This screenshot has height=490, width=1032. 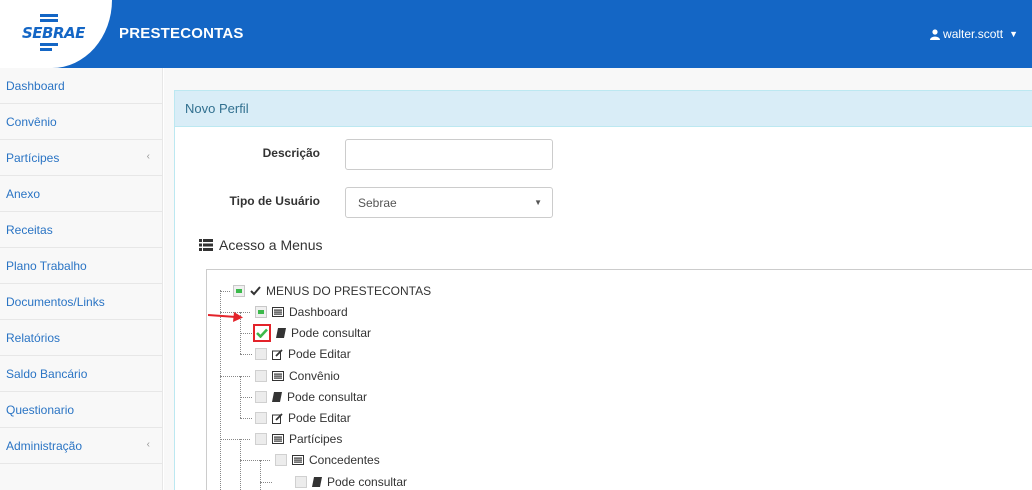 I want to click on tree-node-concedentes-consultar: Pode consultar, so click(x=351, y=482).